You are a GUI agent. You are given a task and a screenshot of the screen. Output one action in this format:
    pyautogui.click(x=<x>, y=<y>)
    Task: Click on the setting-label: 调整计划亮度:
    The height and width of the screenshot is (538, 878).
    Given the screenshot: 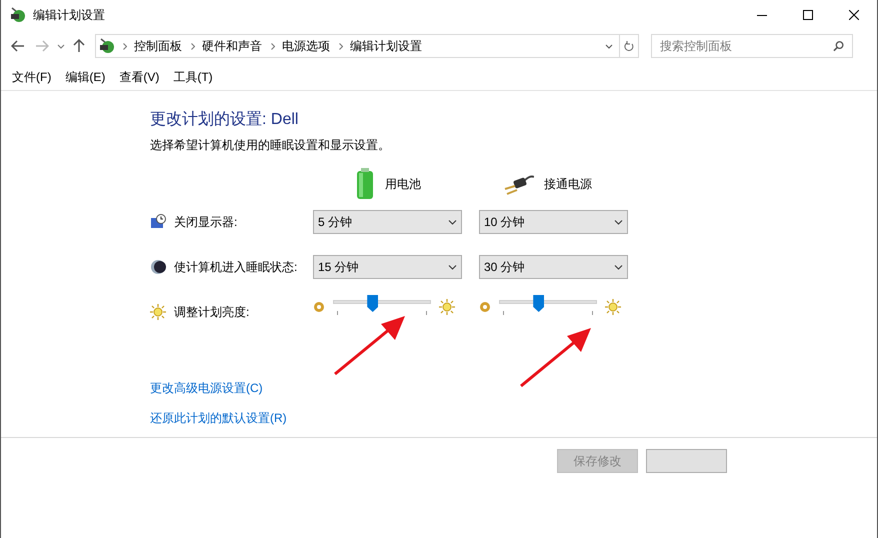 What is the action you would take?
    pyautogui.click(x=212, y=312)
    